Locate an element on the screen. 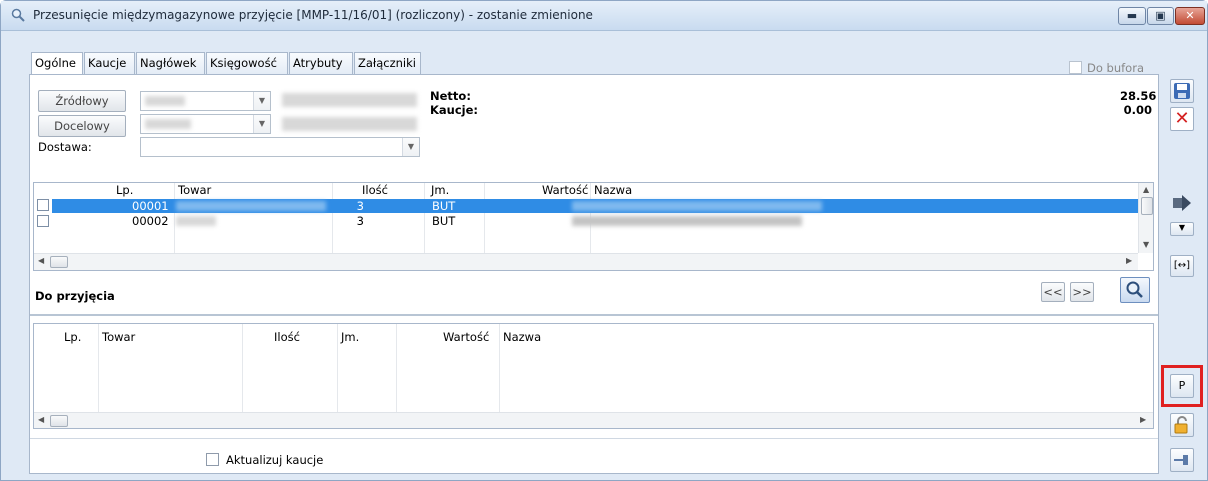 The height and width of the screenshot is (481, 1208). docelowy-name-redacted is located at coordinates (349, 124).